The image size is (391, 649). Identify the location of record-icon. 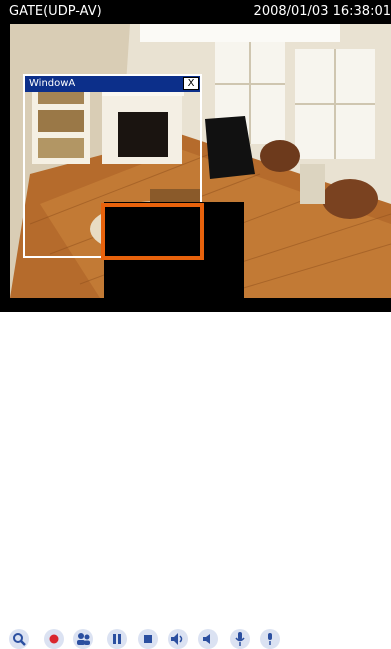
(54, 639).